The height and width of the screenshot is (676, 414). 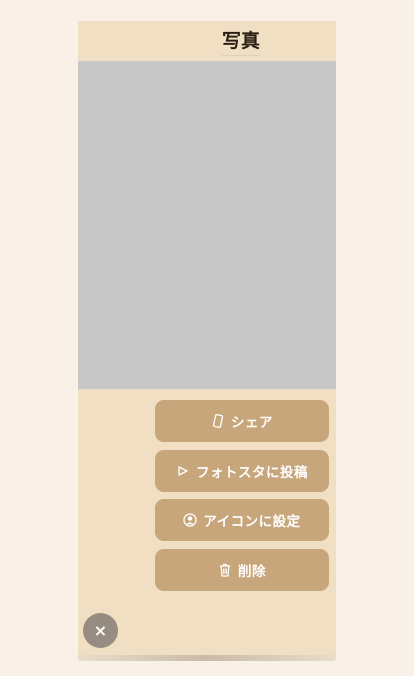 What do you see at coordinates (252, 423) in the screenshot?
I see `share-label: シェア` at bounding box center [252, 423].